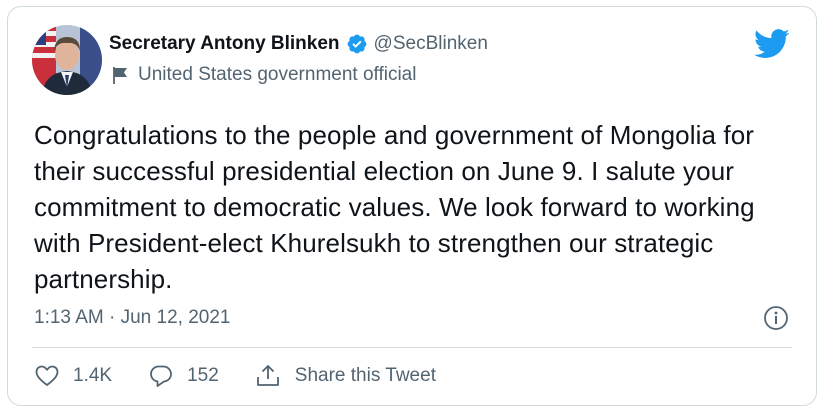 The height and width of the screenshot is (417, 825). Describe the element at coordinates (277, 74) in the screenshot. I see `account-label-text: United States government official` at that location.